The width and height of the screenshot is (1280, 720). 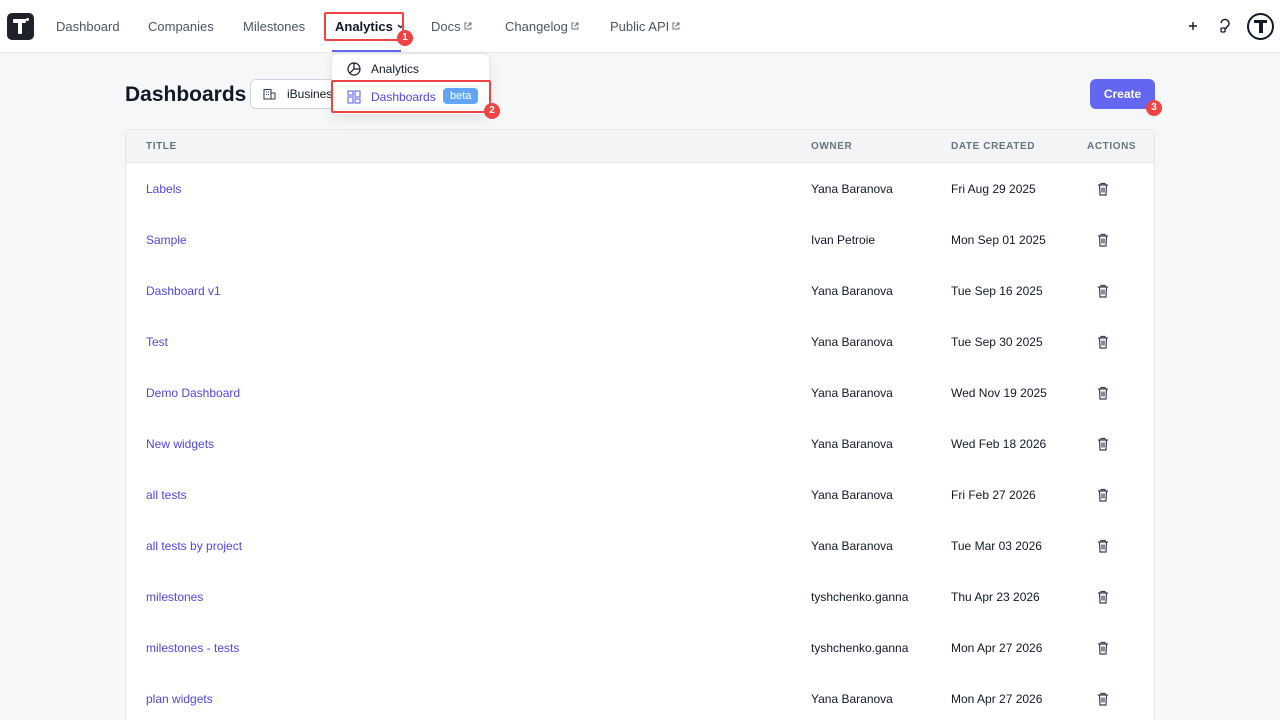 I want to click on dashboard-title-link: Labels, so click(x=163, y=189).